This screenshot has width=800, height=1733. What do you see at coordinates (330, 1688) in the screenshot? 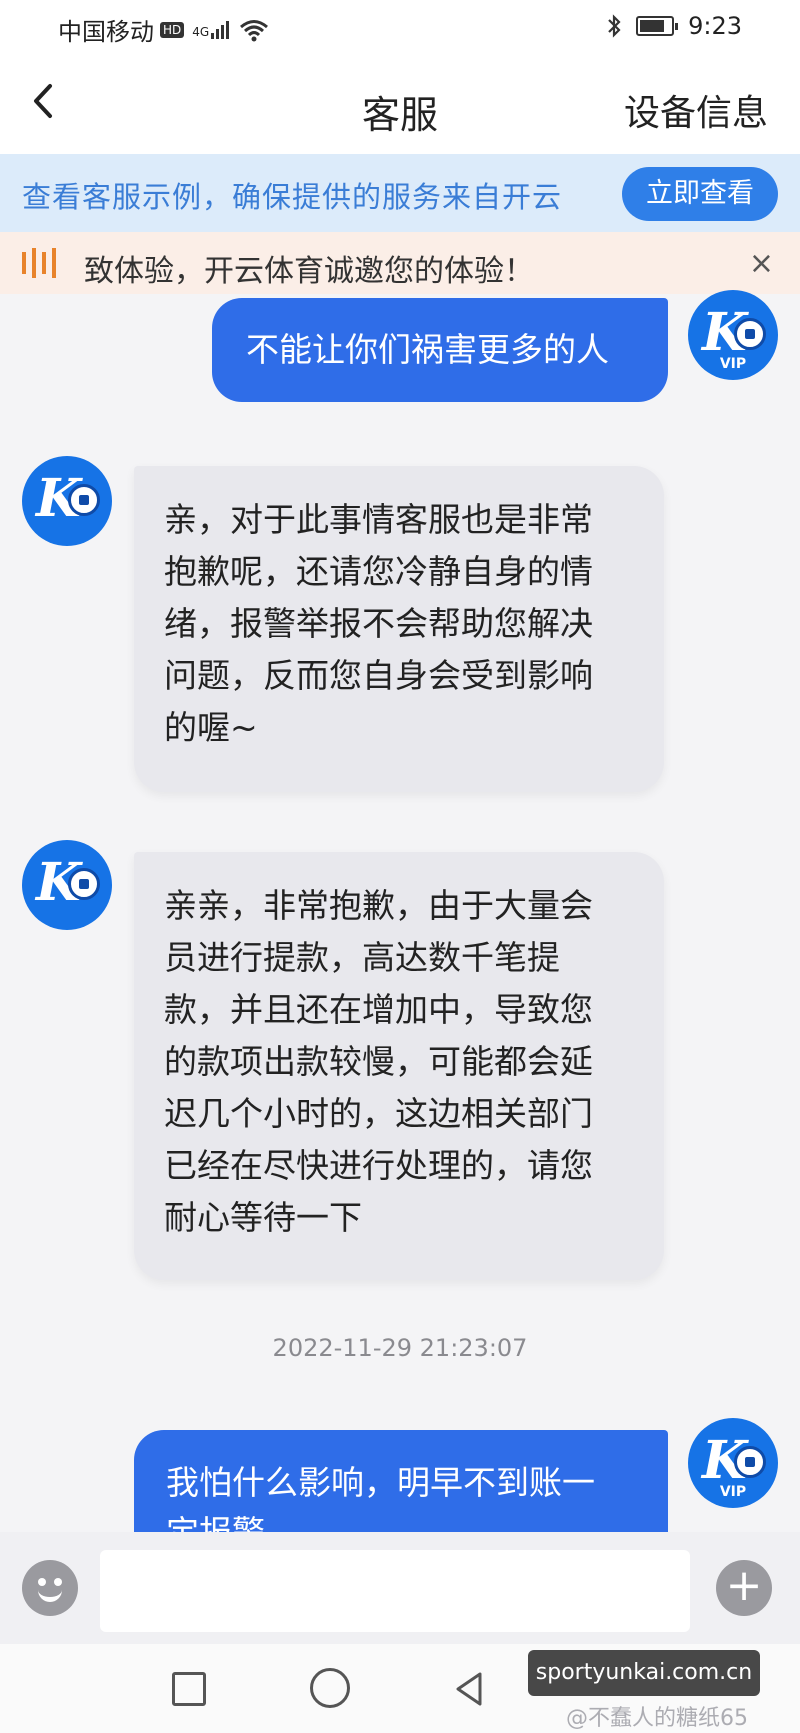
I see `home-button` at bounding box center [330, 1688].